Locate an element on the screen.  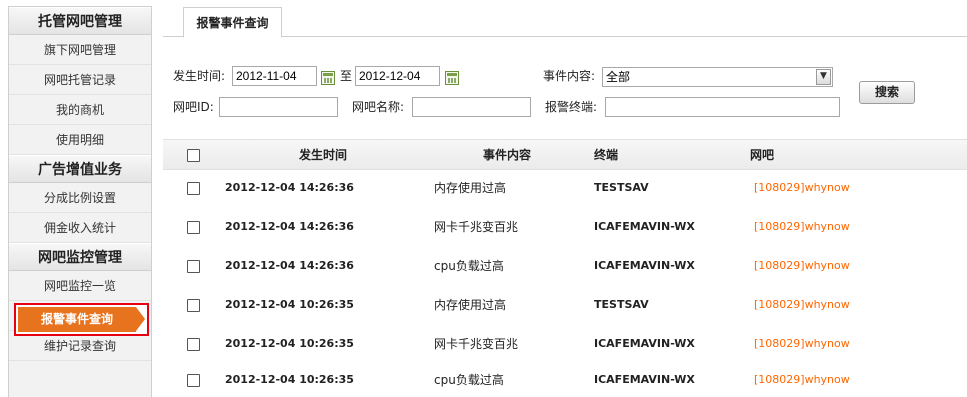
netbar-name-input is located at coordinates (471, 107).